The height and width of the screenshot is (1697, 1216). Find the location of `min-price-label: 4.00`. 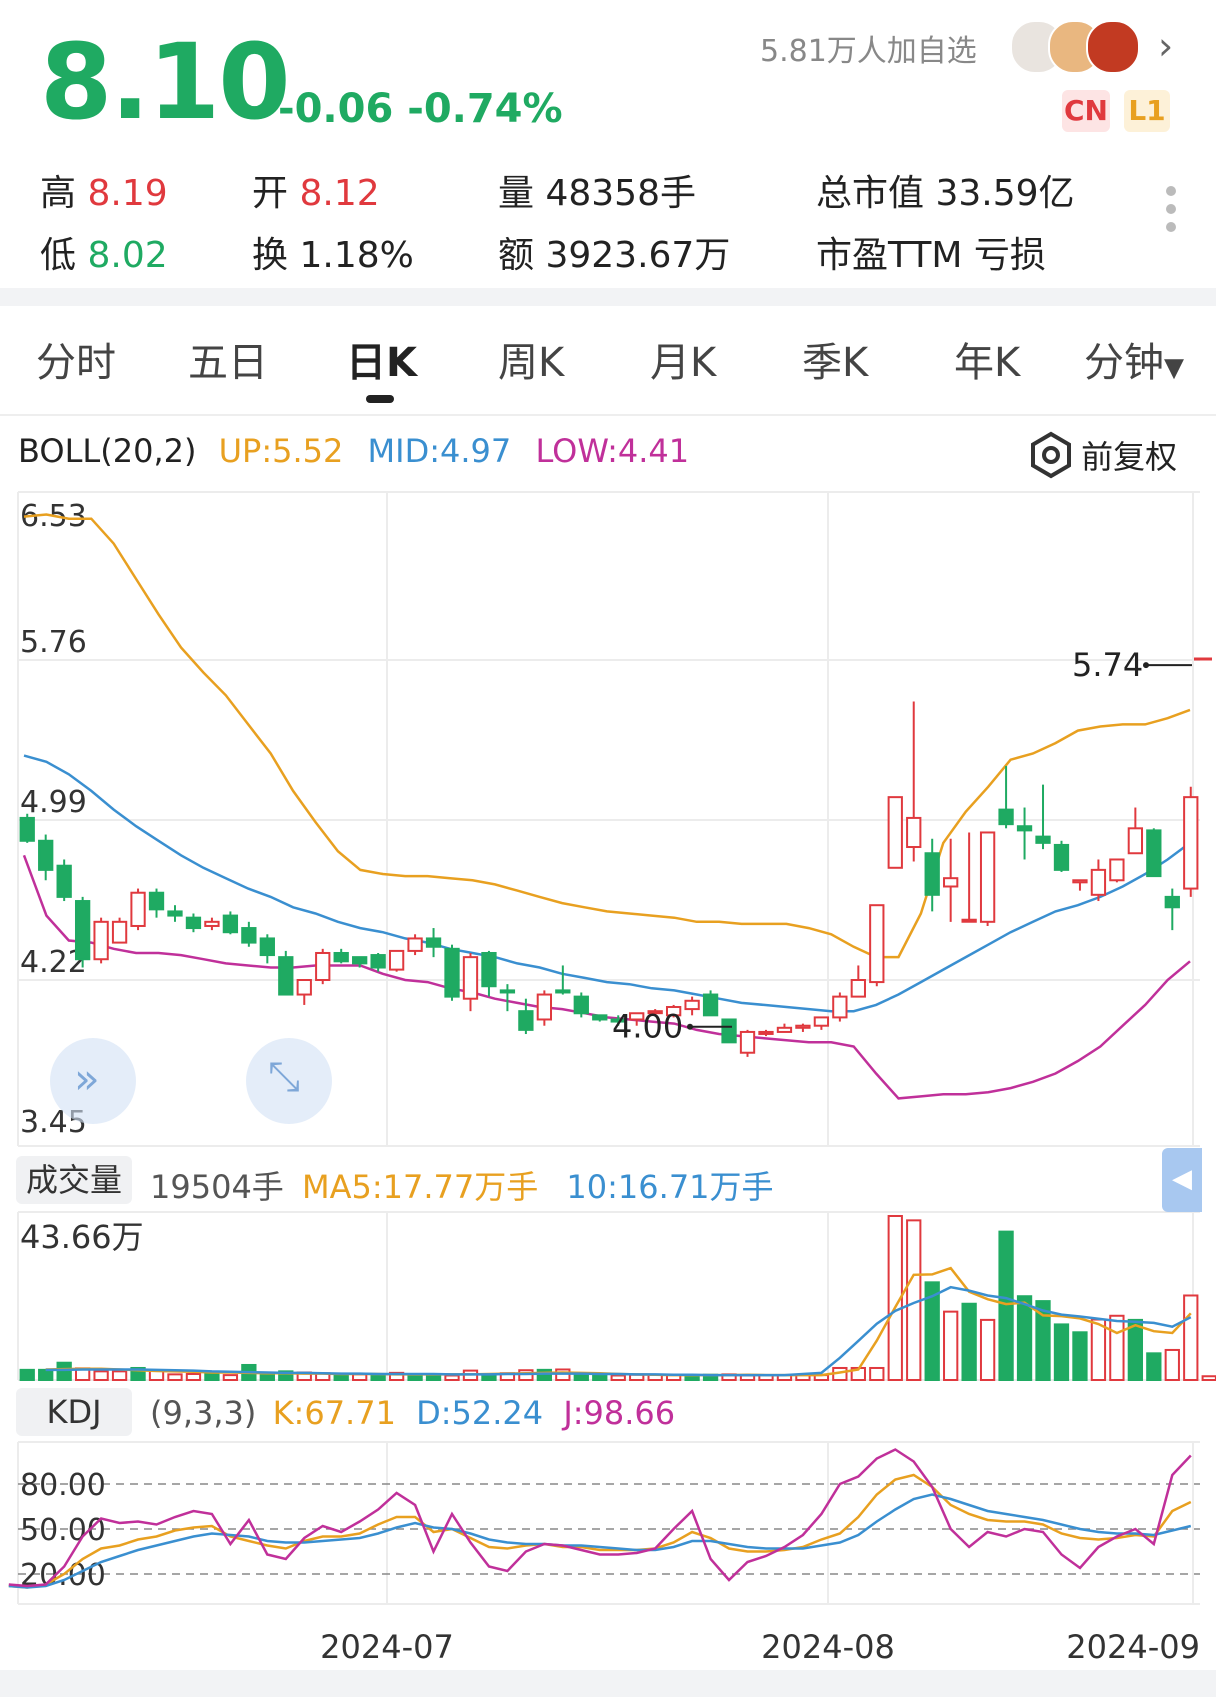

min-price-label: 4.00 is located at coordinates (647, 1027).